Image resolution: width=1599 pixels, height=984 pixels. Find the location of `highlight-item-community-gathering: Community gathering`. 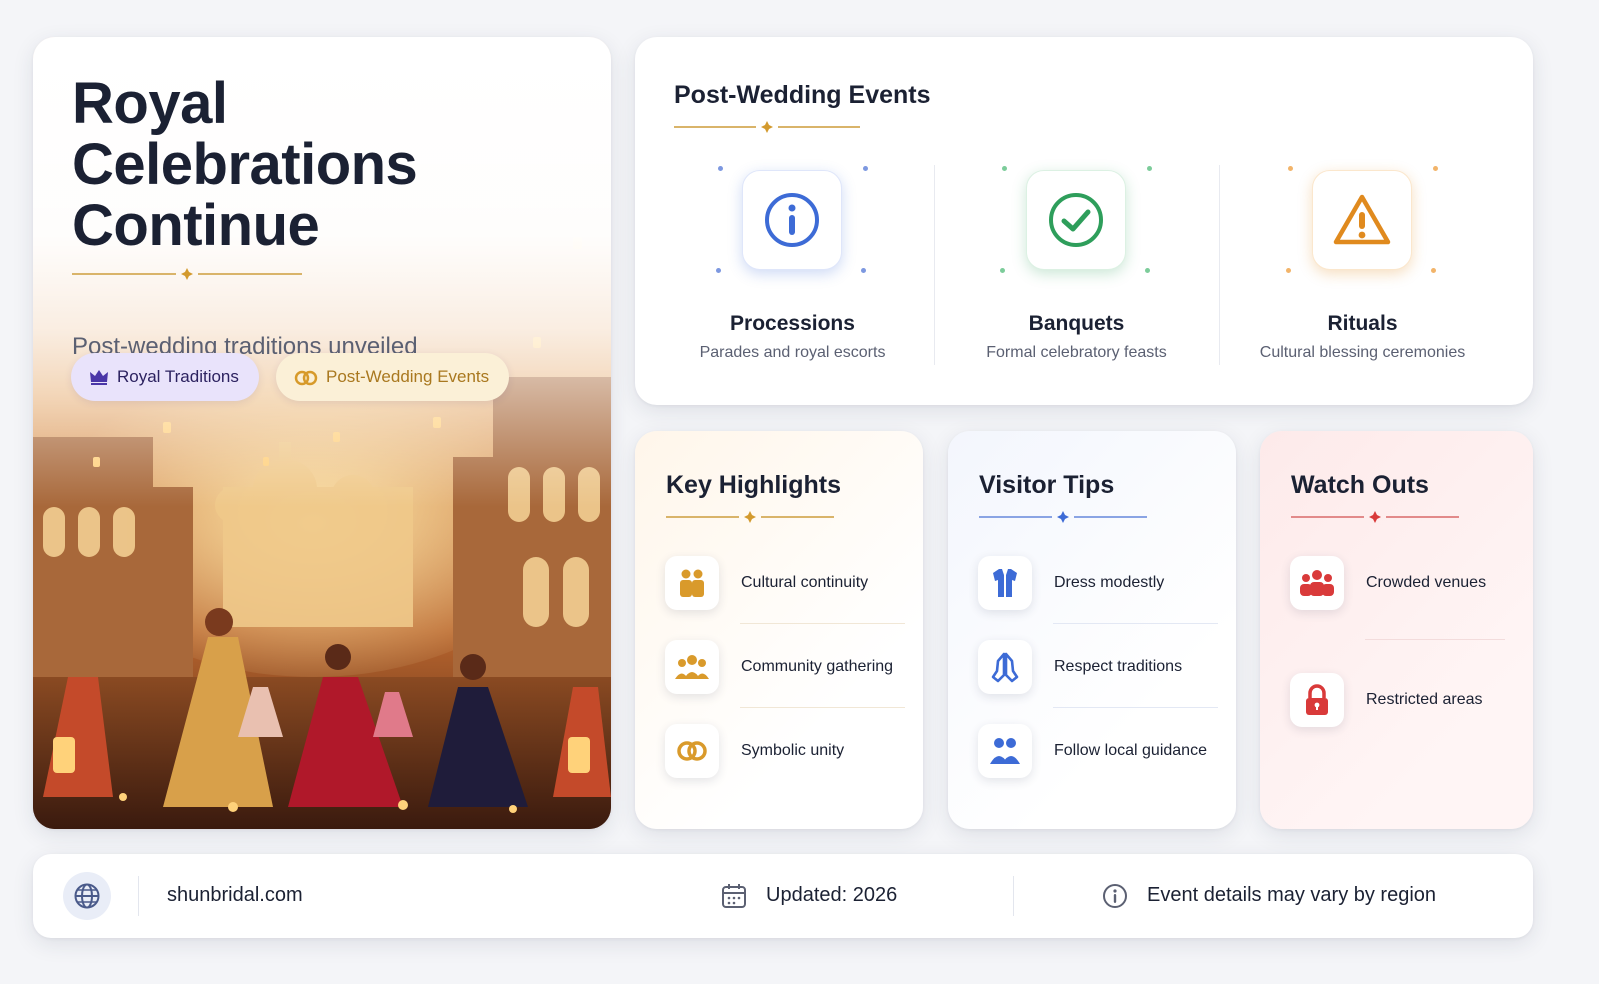

highlight-item-community-gathering: Community gathering is located at coordinates (785, 667).